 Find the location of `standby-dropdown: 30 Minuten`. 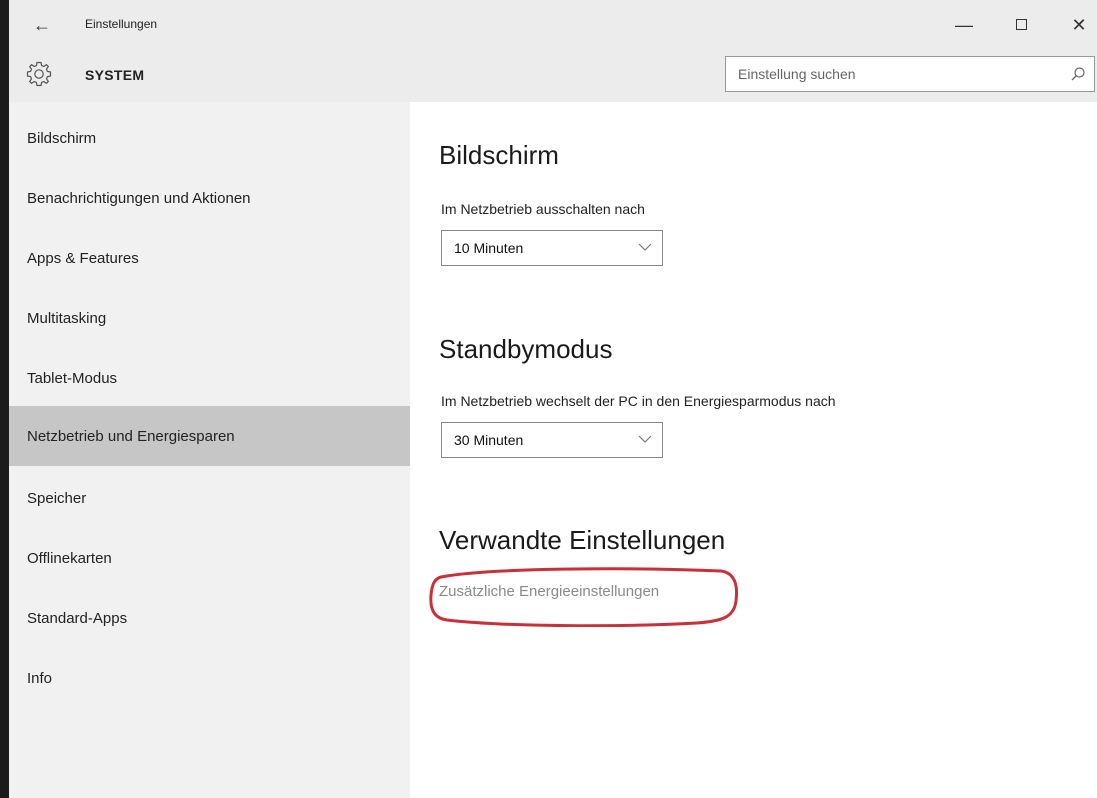

standby-dropdown: 30 Minuten is located at coordinates (552, 440).